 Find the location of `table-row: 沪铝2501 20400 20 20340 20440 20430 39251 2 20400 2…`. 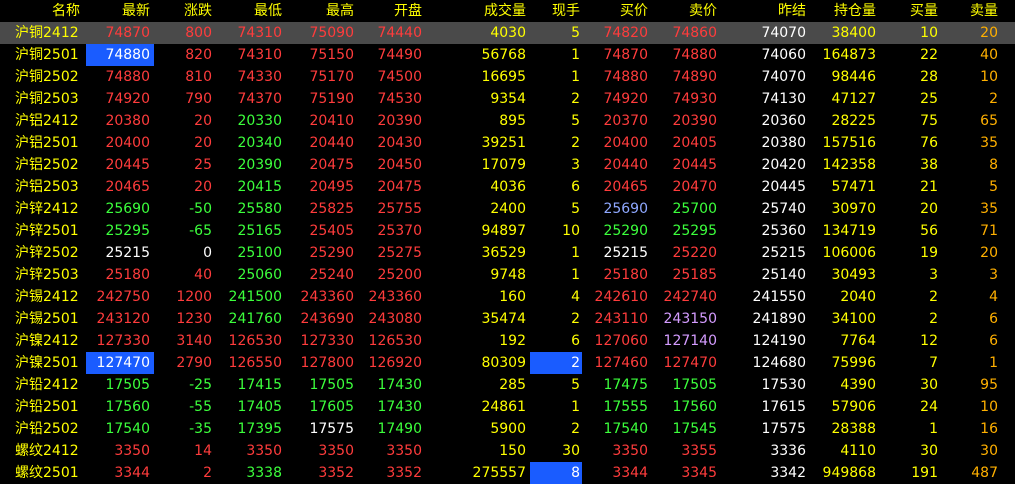

table-row: 沪铝2501 20400 20 20340 20440 20430 39251 2 20400 2… is located at coordinates (507, 143).